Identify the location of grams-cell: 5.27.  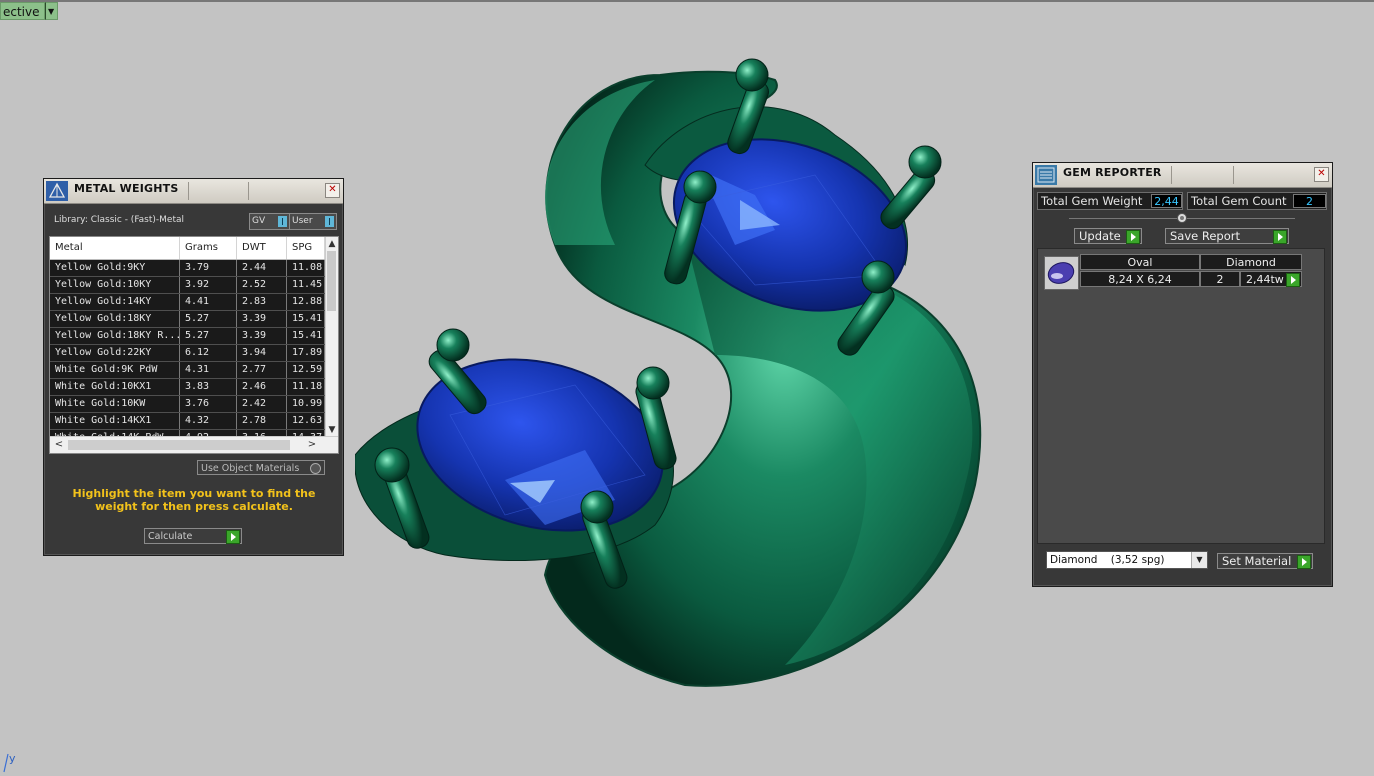
(208, 336).